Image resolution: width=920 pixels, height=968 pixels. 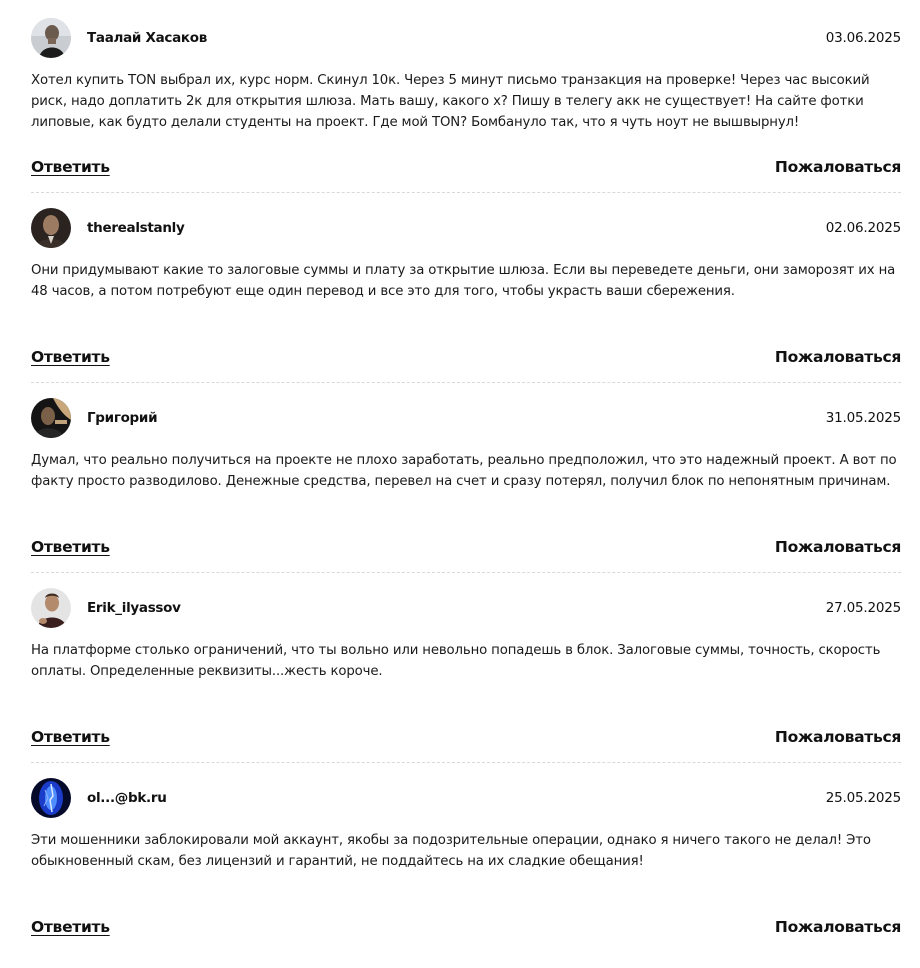 I want to click on comment-author: Таалай Хасаков, so click(x=147, y=38).